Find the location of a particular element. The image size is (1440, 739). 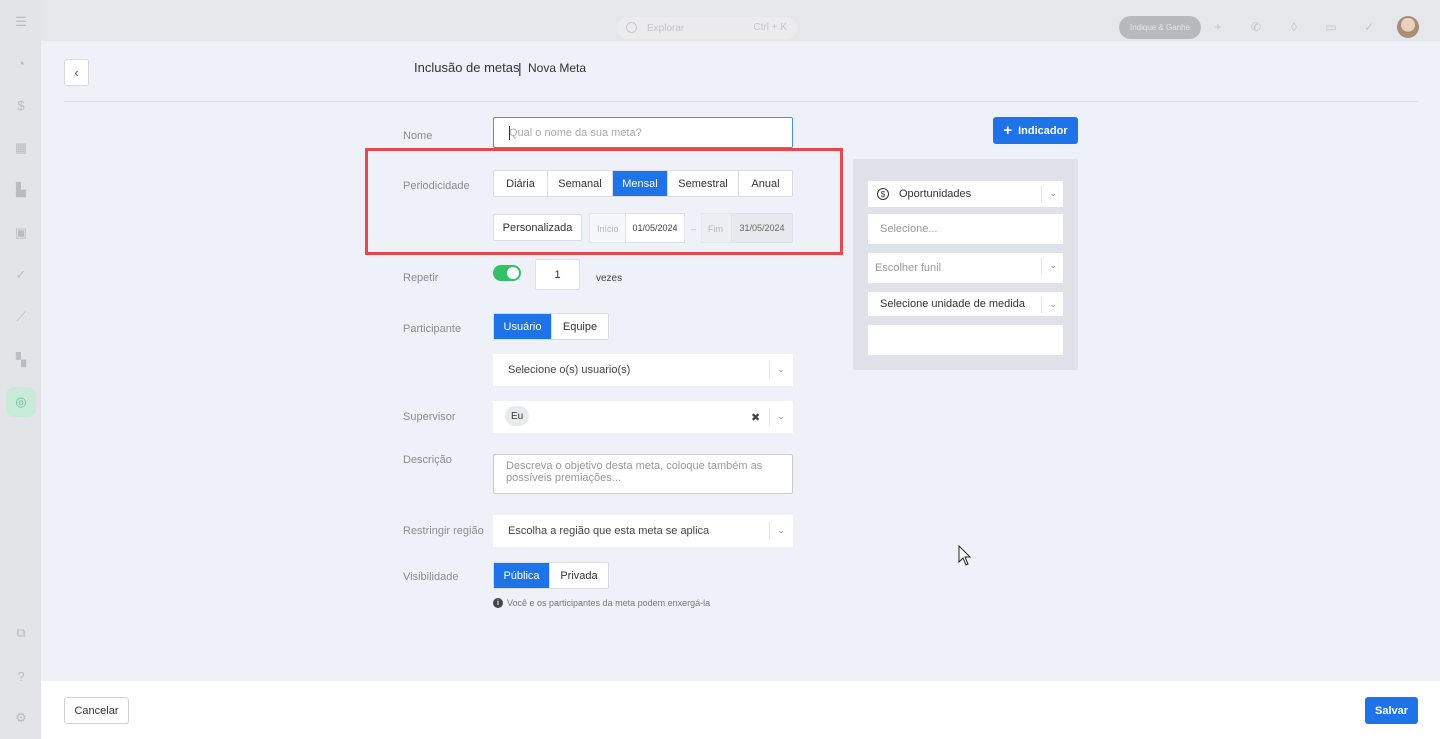

widgets-icon: ▚ is located at coordinates (21, 360).